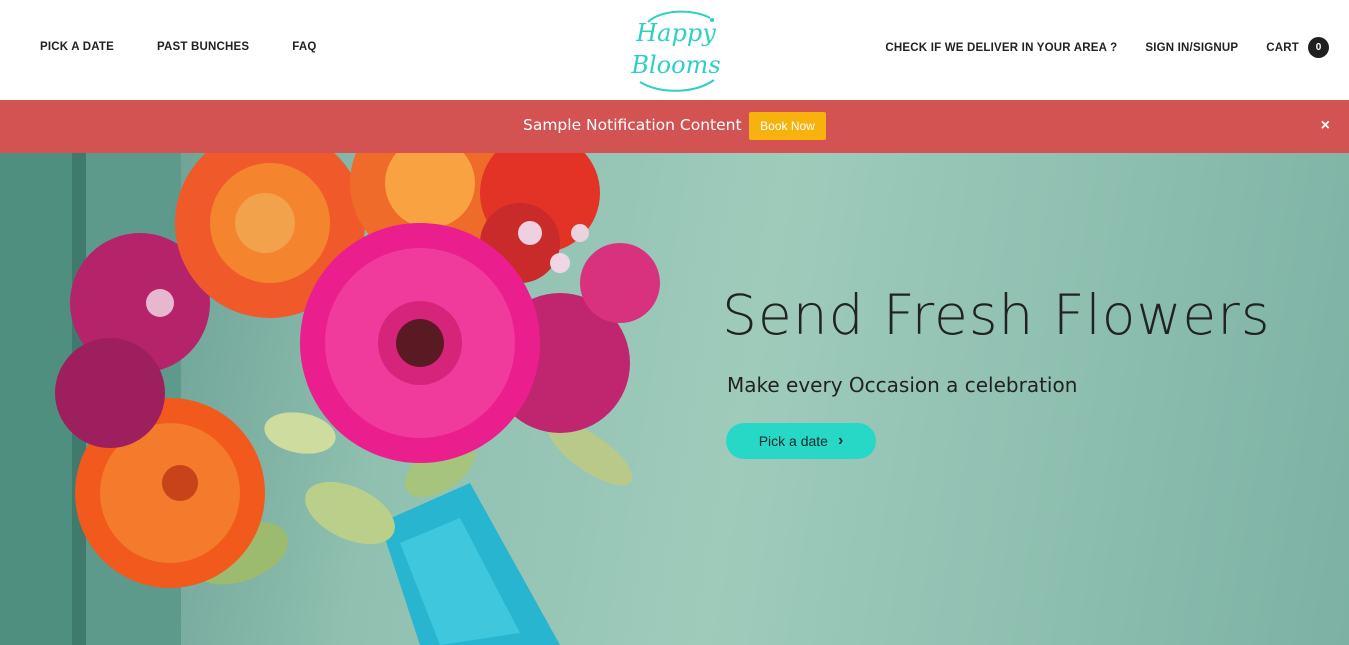 This screenshot has height=645, width=1349. I want to click on nav-sign-in-signup: SIGN IN/SIGNUP, so click(1191, 48).